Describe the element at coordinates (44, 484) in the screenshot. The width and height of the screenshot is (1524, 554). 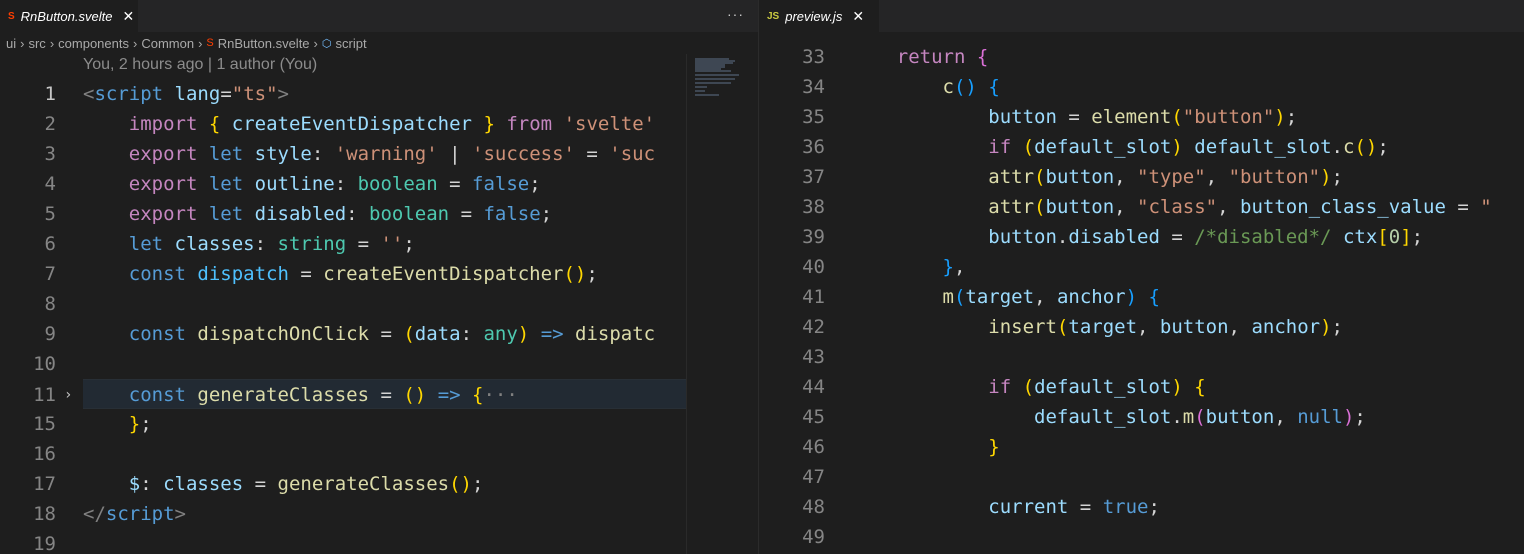
I see `line-number: 17` at that location.